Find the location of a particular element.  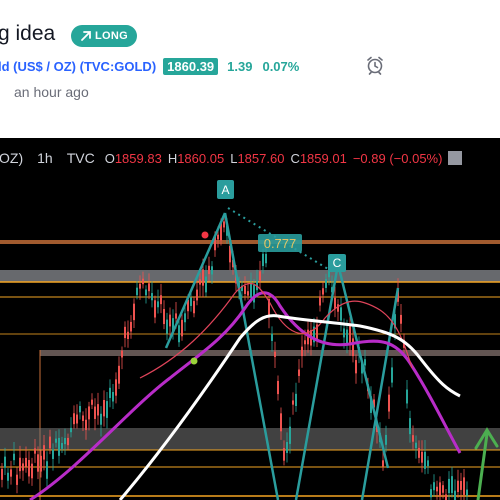

chart-symbol: OZ) is located at coordinates (11, 158).